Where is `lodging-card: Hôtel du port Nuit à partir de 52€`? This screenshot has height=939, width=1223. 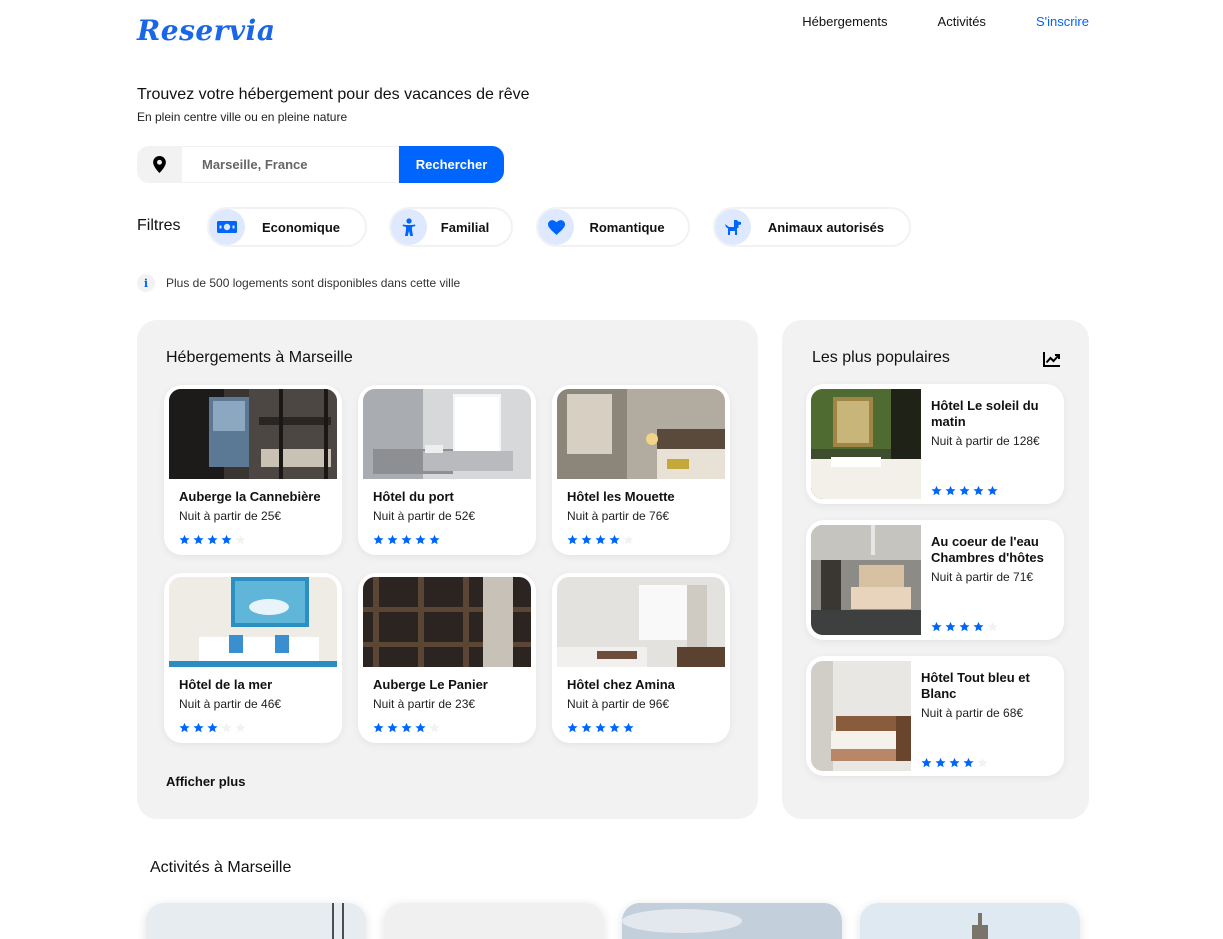 lodging-card: Hôtel du port Nuit à partir de 52€ is located at coordinates (447, 470).